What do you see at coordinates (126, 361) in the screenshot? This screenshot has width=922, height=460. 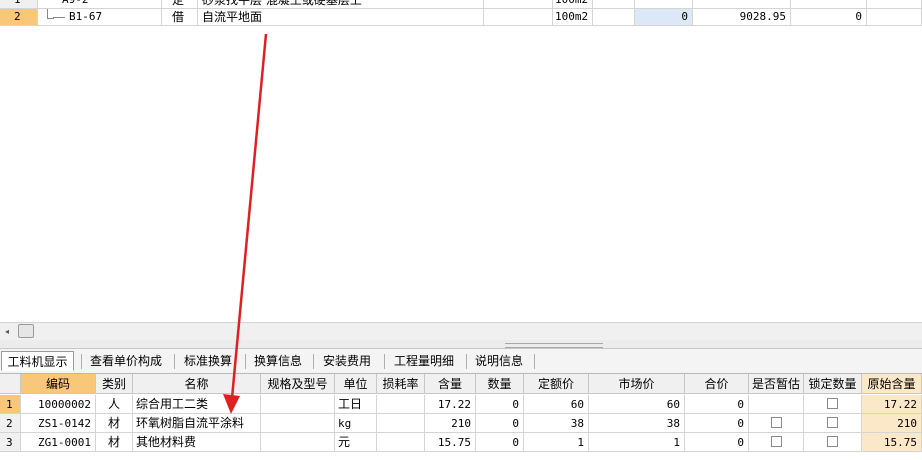 I see `tab-unit-price-composition: 查看单价构成` at bounding box center [126, 361].